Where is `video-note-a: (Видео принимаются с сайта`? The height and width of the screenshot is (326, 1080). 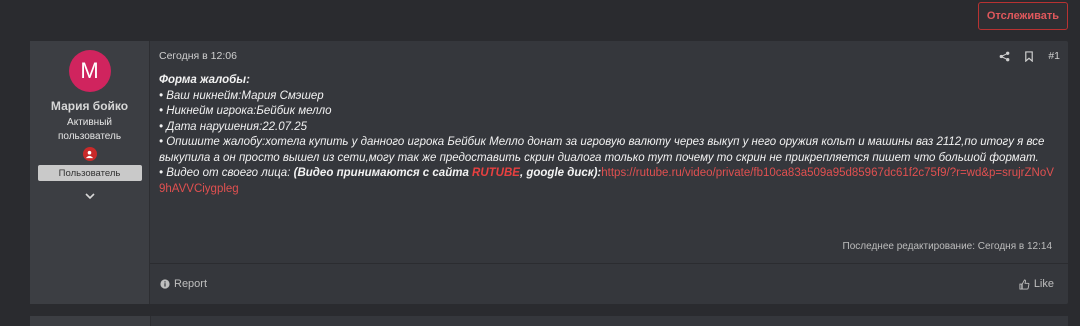 video-note-a: (Видео принимаются с сайта is located at coordinates (383, 173).